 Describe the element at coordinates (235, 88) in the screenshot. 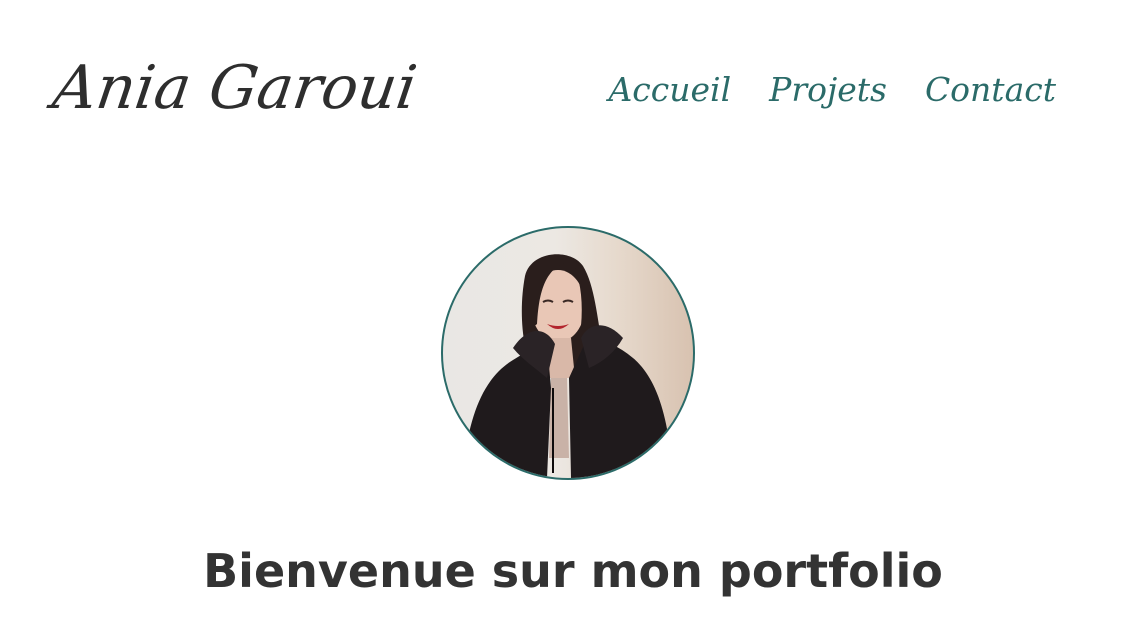

I see `site-logo: Ania Garoui` at that location.